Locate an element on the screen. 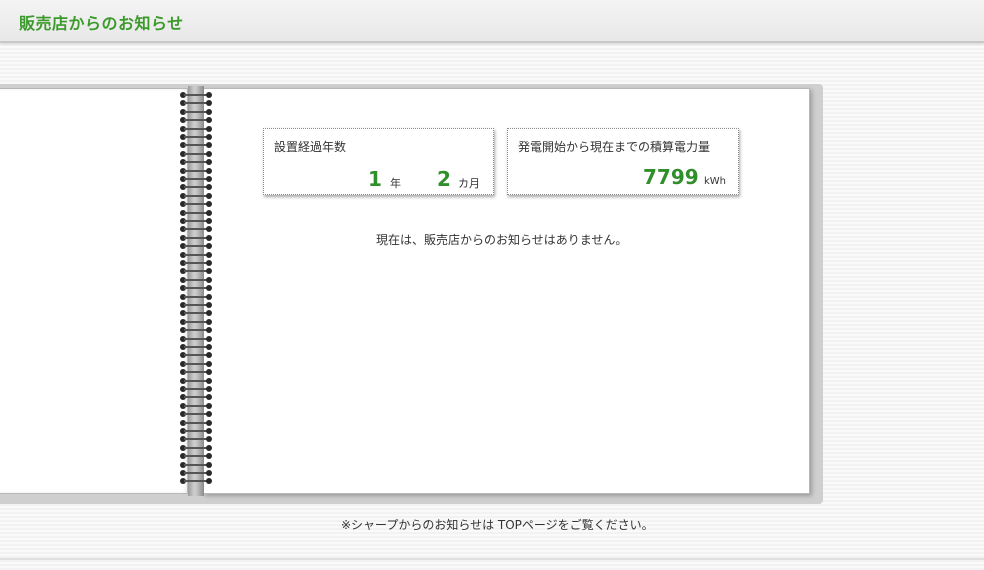 The image size is (984, 570). spiral-binding is located at coordinates (197, 290).